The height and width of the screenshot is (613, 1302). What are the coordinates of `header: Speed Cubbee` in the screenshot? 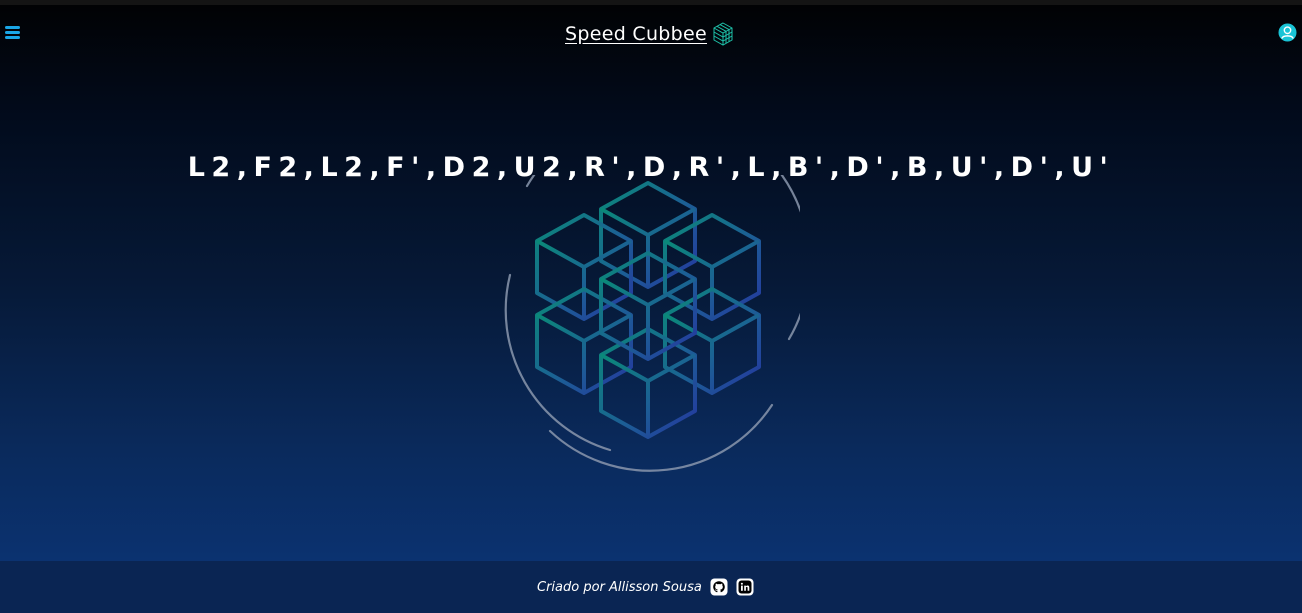 It's located at (651, 32).